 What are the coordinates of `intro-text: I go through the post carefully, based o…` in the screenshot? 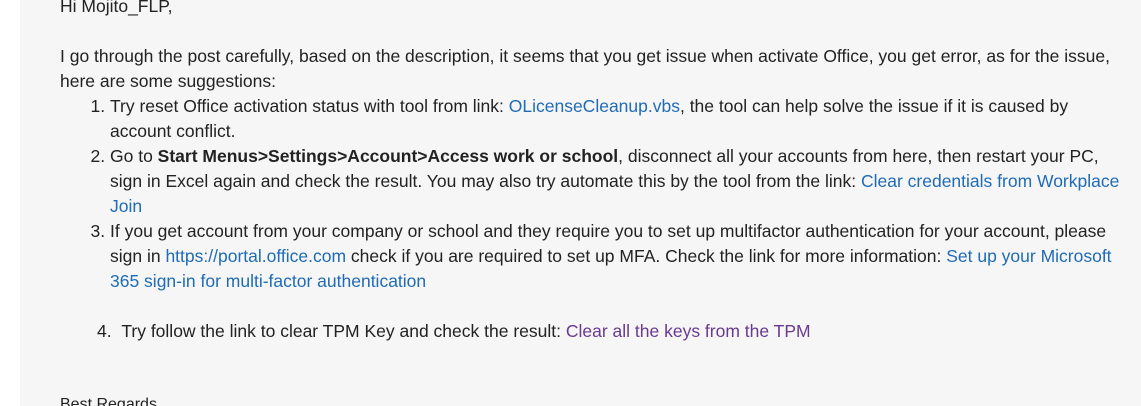 It's located at (585, 68).